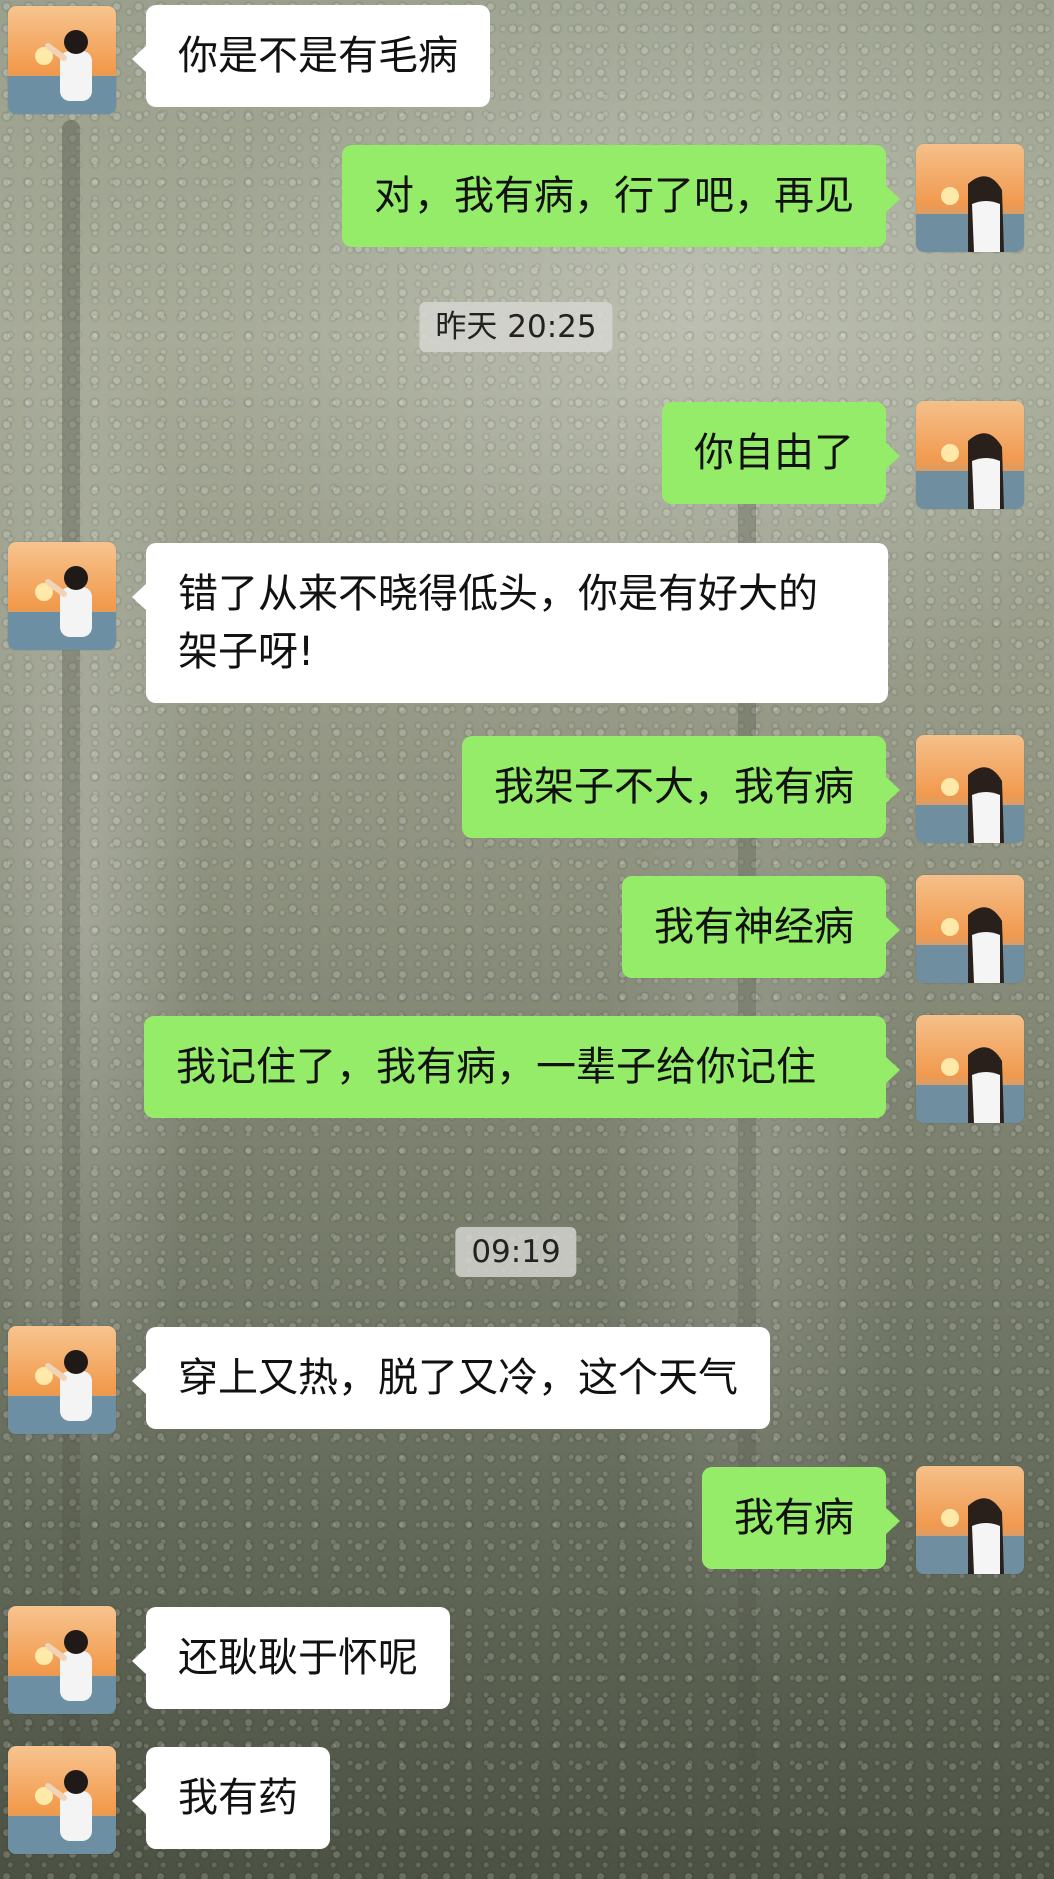 The image size is (1054, 1879). I want to click on message-bubble-outgoing: 我有神经病, so click(761, 927).